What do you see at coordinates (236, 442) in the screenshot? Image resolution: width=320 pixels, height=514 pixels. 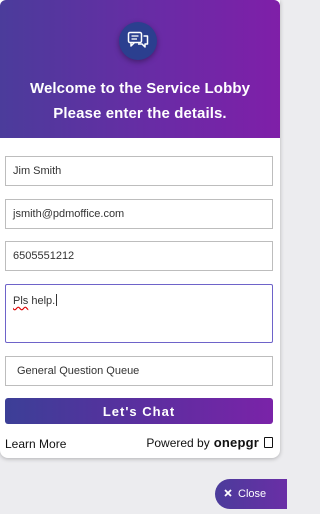 I see `brand-logo-text: onepgr` at bounding box center [236, 442].